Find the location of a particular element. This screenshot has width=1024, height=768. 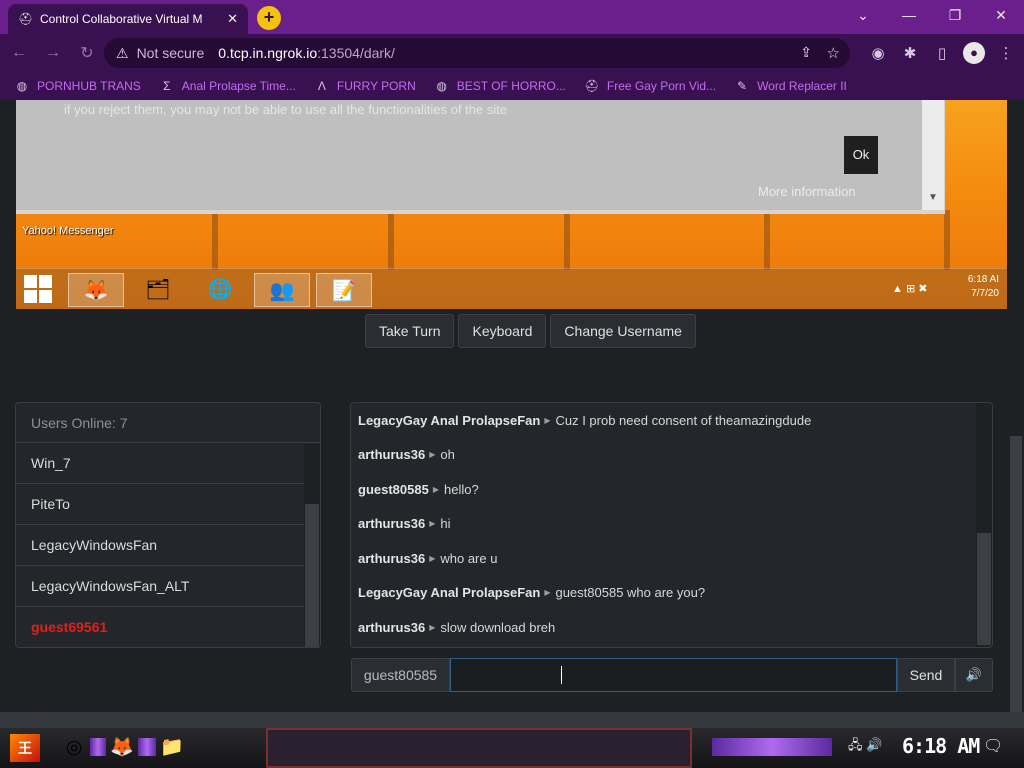

host-taskbar: 王 ◎ 🦊 📁 🖧 🔊 6:18 AM 🗨 is located at coordinates (512, 740).